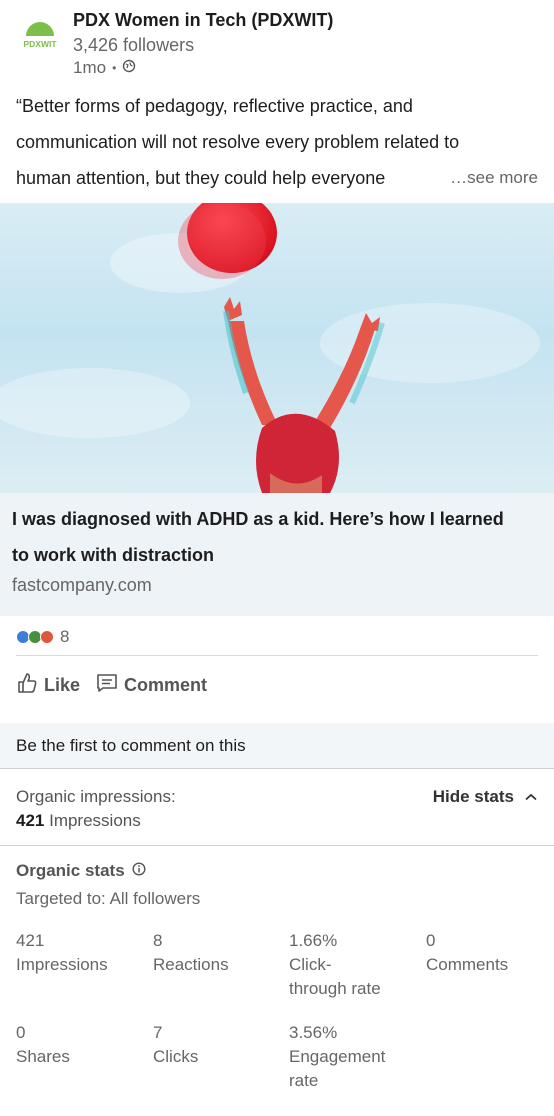  What do you see at coordinates (62, 964) in the screenshot?
I see `stat-label: Impressions` at bounding box center [62, 964].